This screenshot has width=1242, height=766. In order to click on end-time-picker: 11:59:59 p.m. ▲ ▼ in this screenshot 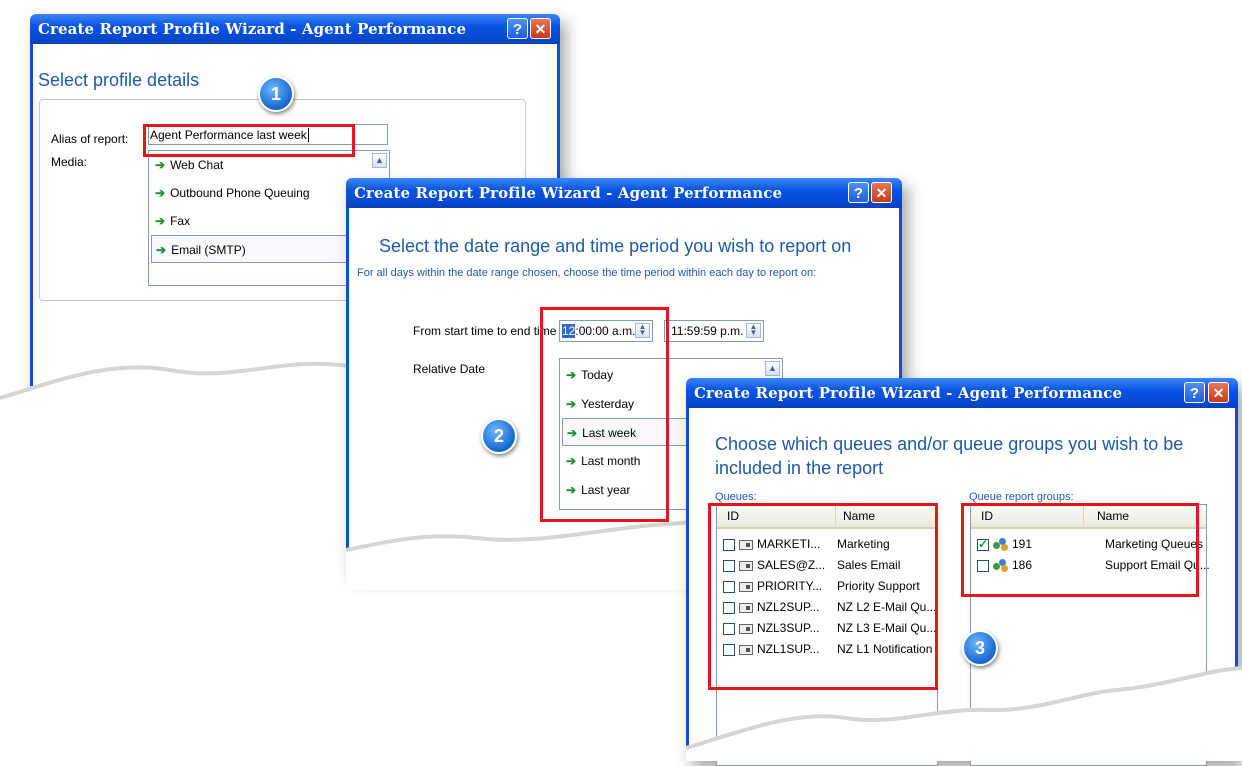, I will do `click(714, 331)`.